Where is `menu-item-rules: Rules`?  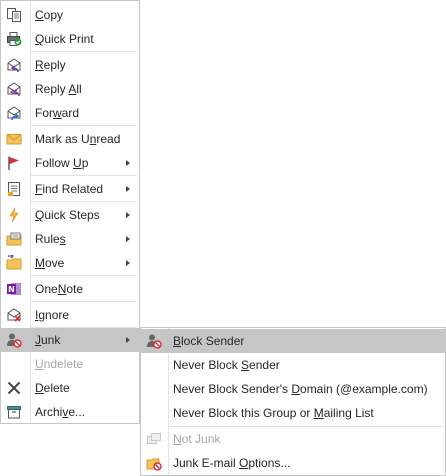 menu-item-rules: Rules is located at coordinates (70, 239).